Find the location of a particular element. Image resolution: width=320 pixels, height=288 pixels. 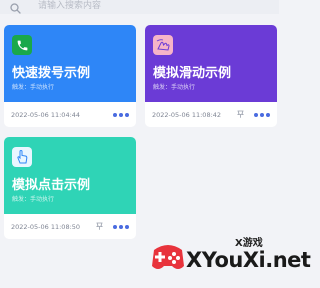

watermark-small-text: X游戏 is located at coordinates (249, 243).